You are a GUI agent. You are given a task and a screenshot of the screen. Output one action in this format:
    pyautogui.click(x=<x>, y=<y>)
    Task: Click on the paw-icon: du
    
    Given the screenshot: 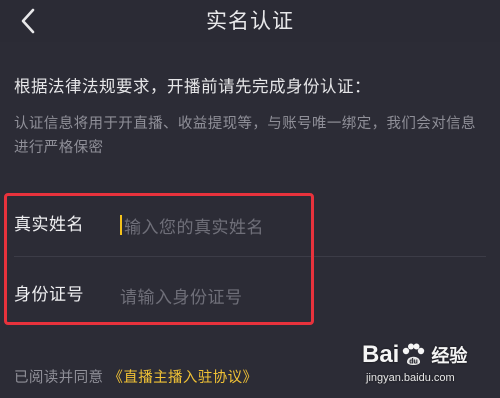 What is the action you would take?
    pyautogui.click(x=414, y=354)
    